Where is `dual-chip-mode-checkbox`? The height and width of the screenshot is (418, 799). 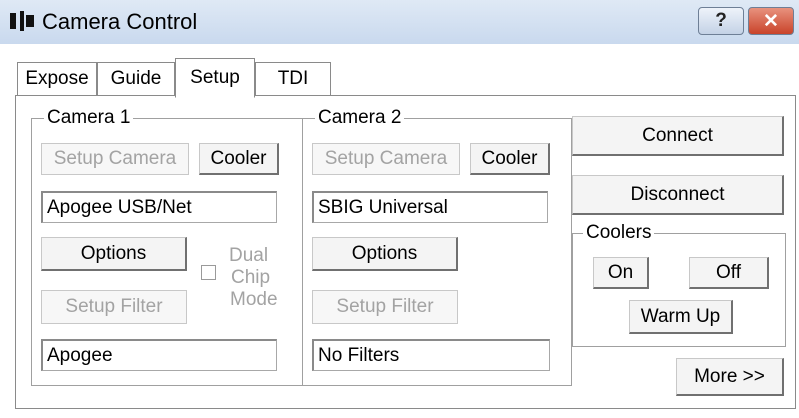
dual-chip-mode-checkbox is located at coordinates (208, 272).